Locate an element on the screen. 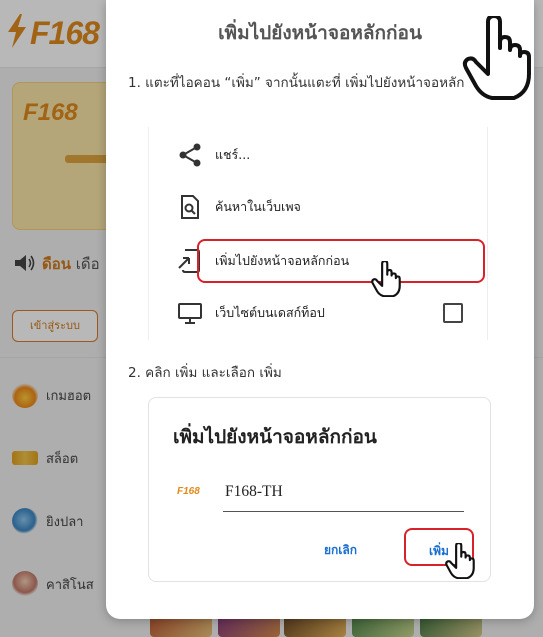 This screenshot has height=637, width=543. find-in-page-icon is located at coordinates (190, 207).